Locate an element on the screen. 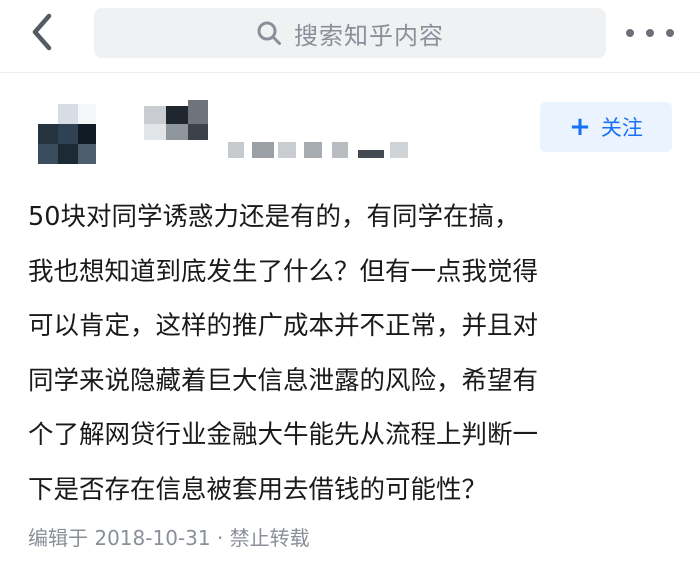  author-name-blurred is located at coordinates (273, 132).